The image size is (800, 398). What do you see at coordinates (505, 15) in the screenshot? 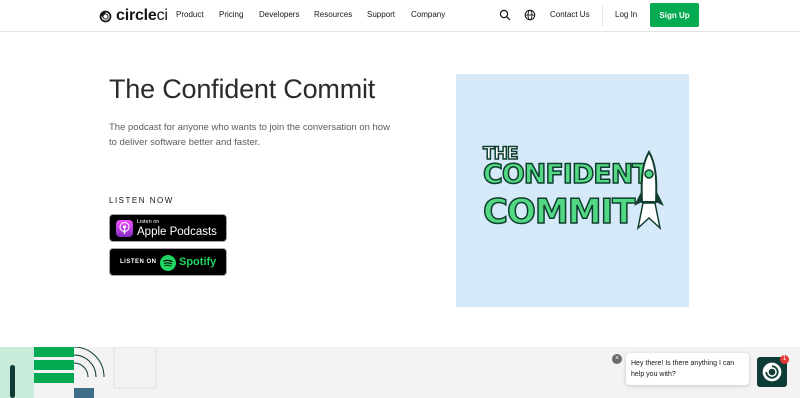
I see `search-icon` at bounding box center [505, 15].